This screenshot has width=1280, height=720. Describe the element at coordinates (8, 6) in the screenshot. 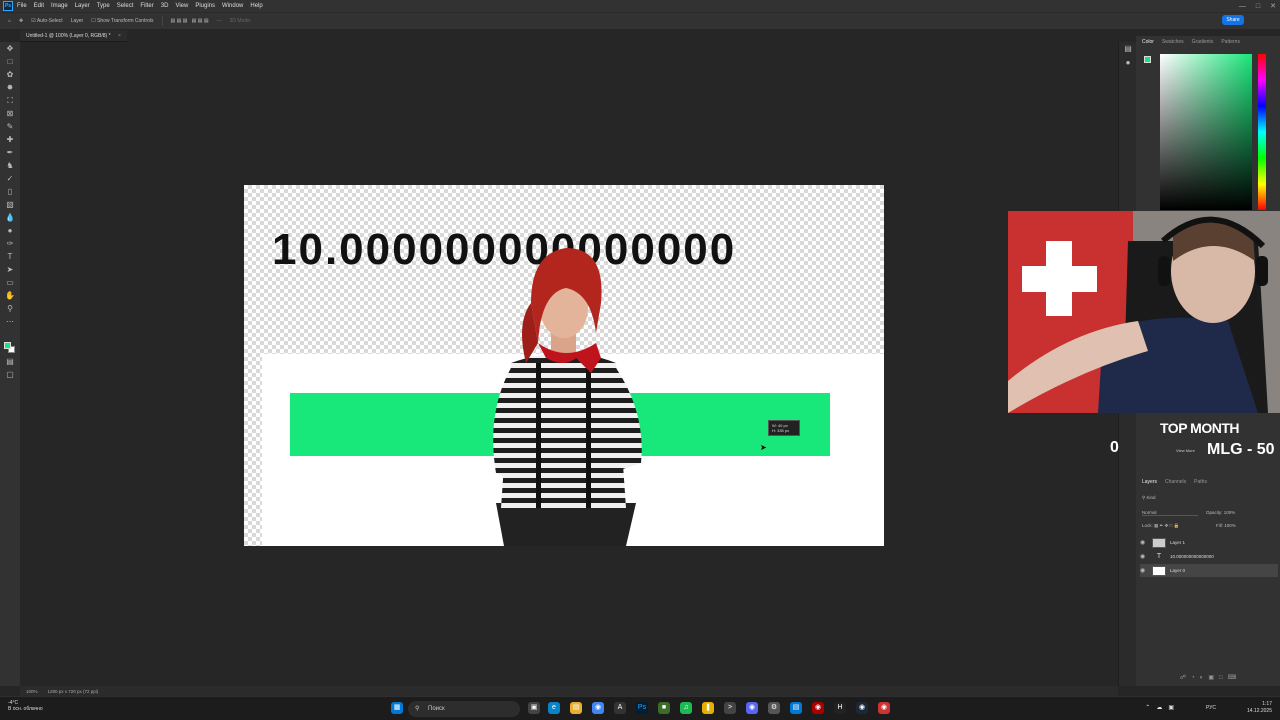

I see `photoshop-logo-icon: Ps` at that location.